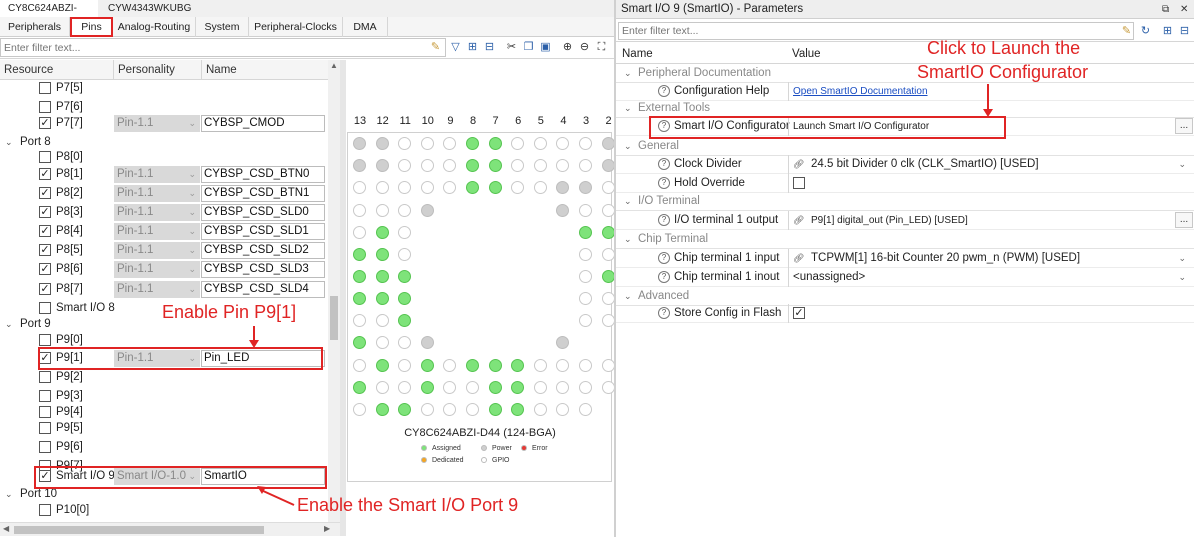  I want to click on tree-row: ✓ P8[2] Pin-1.1 ⌄ CYBSP_CSD_BTN1, so click(164, 193).